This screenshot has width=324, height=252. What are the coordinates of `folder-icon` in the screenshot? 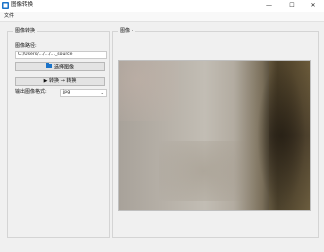 It's located at (48, 67).